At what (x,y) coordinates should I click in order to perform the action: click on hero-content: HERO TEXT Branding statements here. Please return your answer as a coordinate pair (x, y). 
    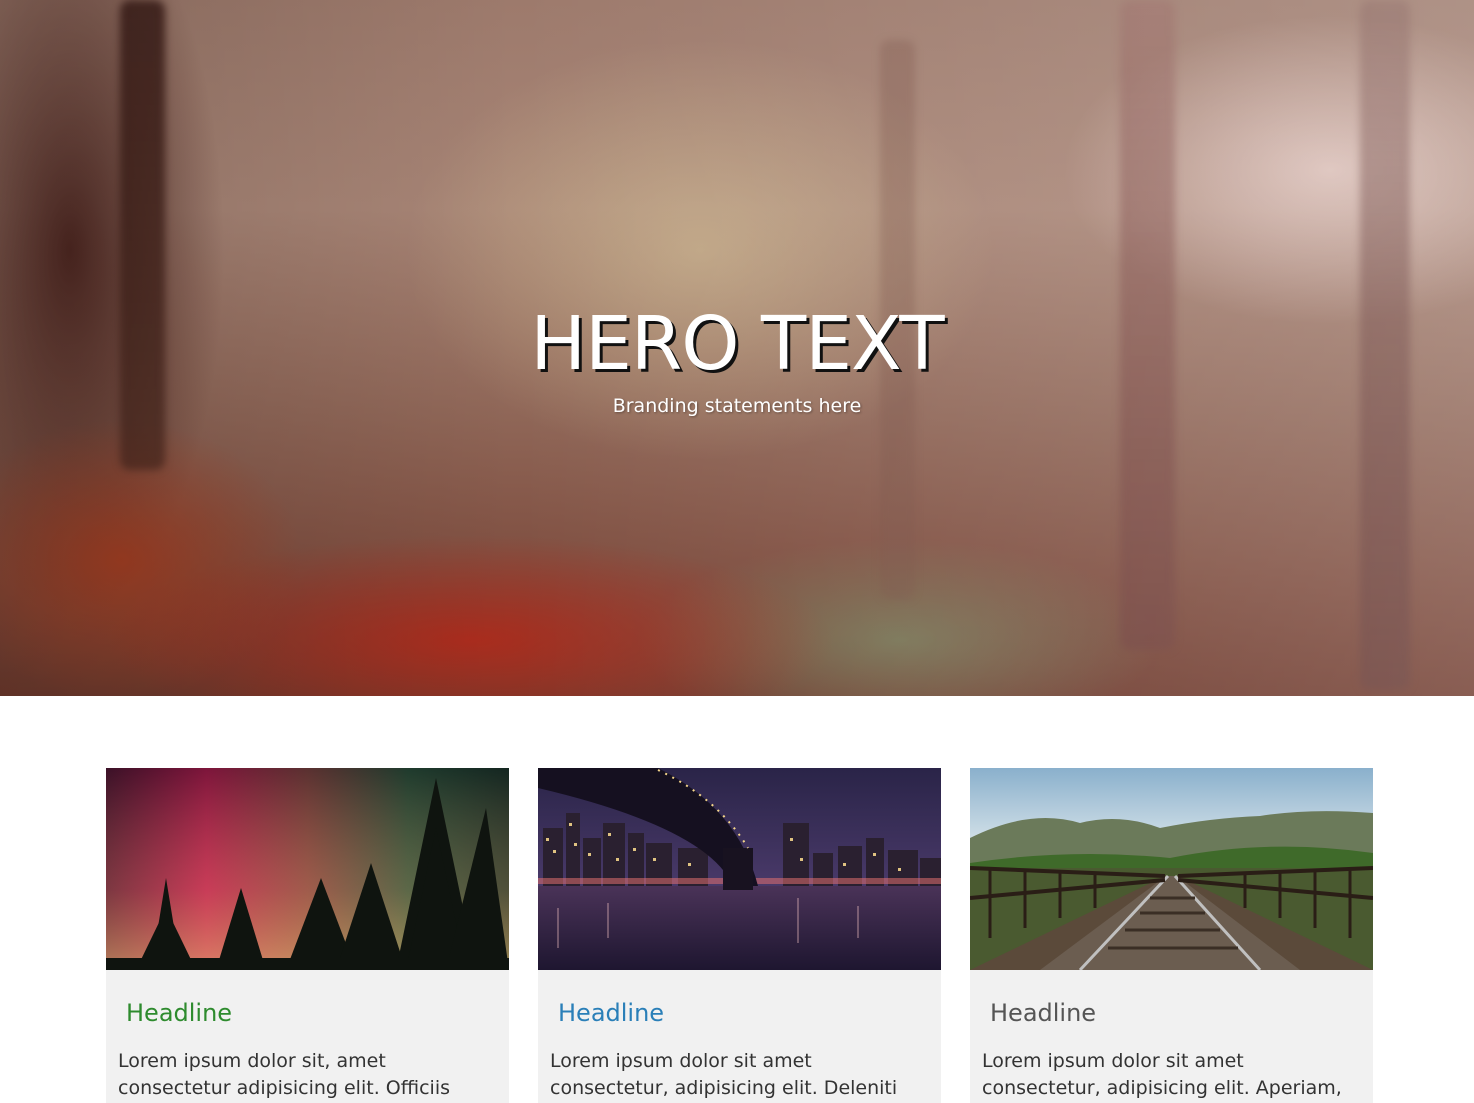
    Looking at the image, I should click on (737, 359).